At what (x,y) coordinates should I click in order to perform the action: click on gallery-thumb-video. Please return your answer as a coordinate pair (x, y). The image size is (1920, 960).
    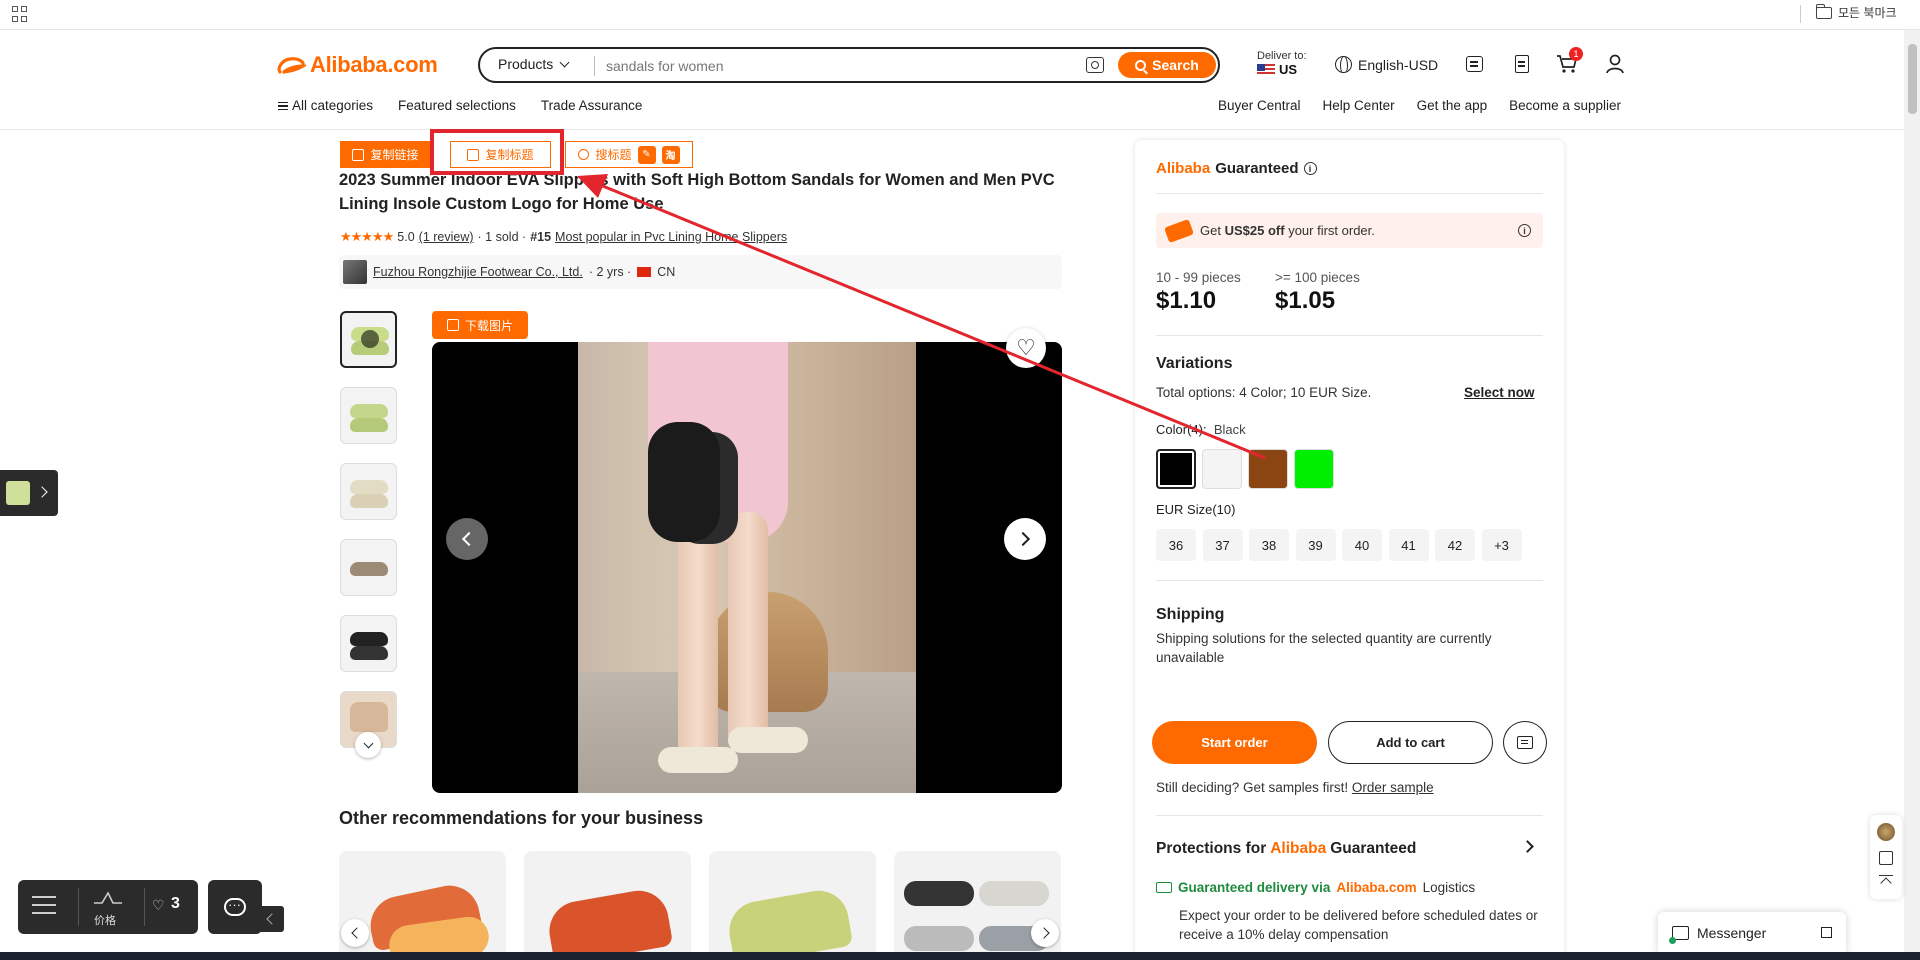
    Looking at the image, I should click on (368, 339).